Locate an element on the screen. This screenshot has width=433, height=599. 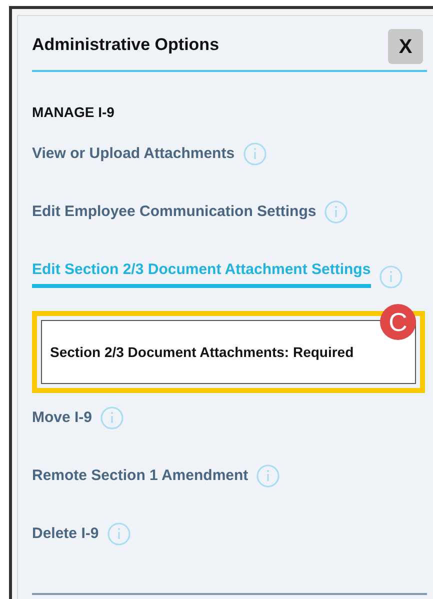
dialog-title: Administrative Options is located at coordinates (126, 45).